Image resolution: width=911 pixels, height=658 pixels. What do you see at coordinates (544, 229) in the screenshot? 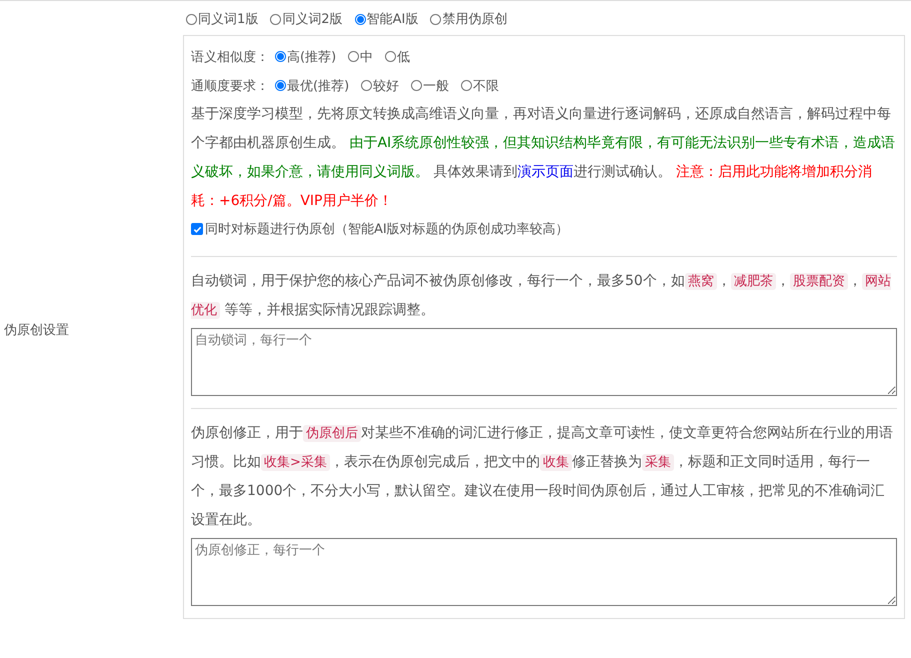
I see `title-checkbox: 同时对标题进行伪原创（智能AI版对标题的伪原创成功率较高）` at bounding box center [544, 229].